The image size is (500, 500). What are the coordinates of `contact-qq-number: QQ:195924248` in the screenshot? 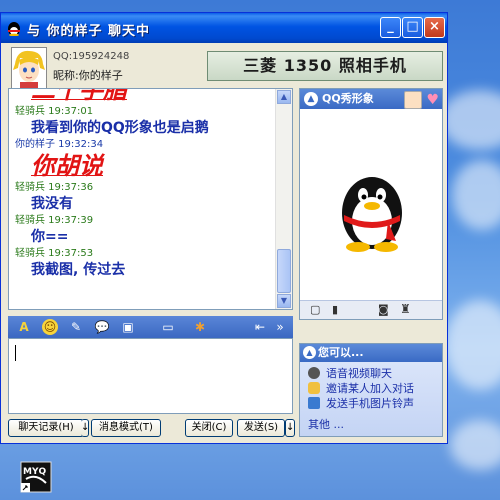 It's located at (91, 56).